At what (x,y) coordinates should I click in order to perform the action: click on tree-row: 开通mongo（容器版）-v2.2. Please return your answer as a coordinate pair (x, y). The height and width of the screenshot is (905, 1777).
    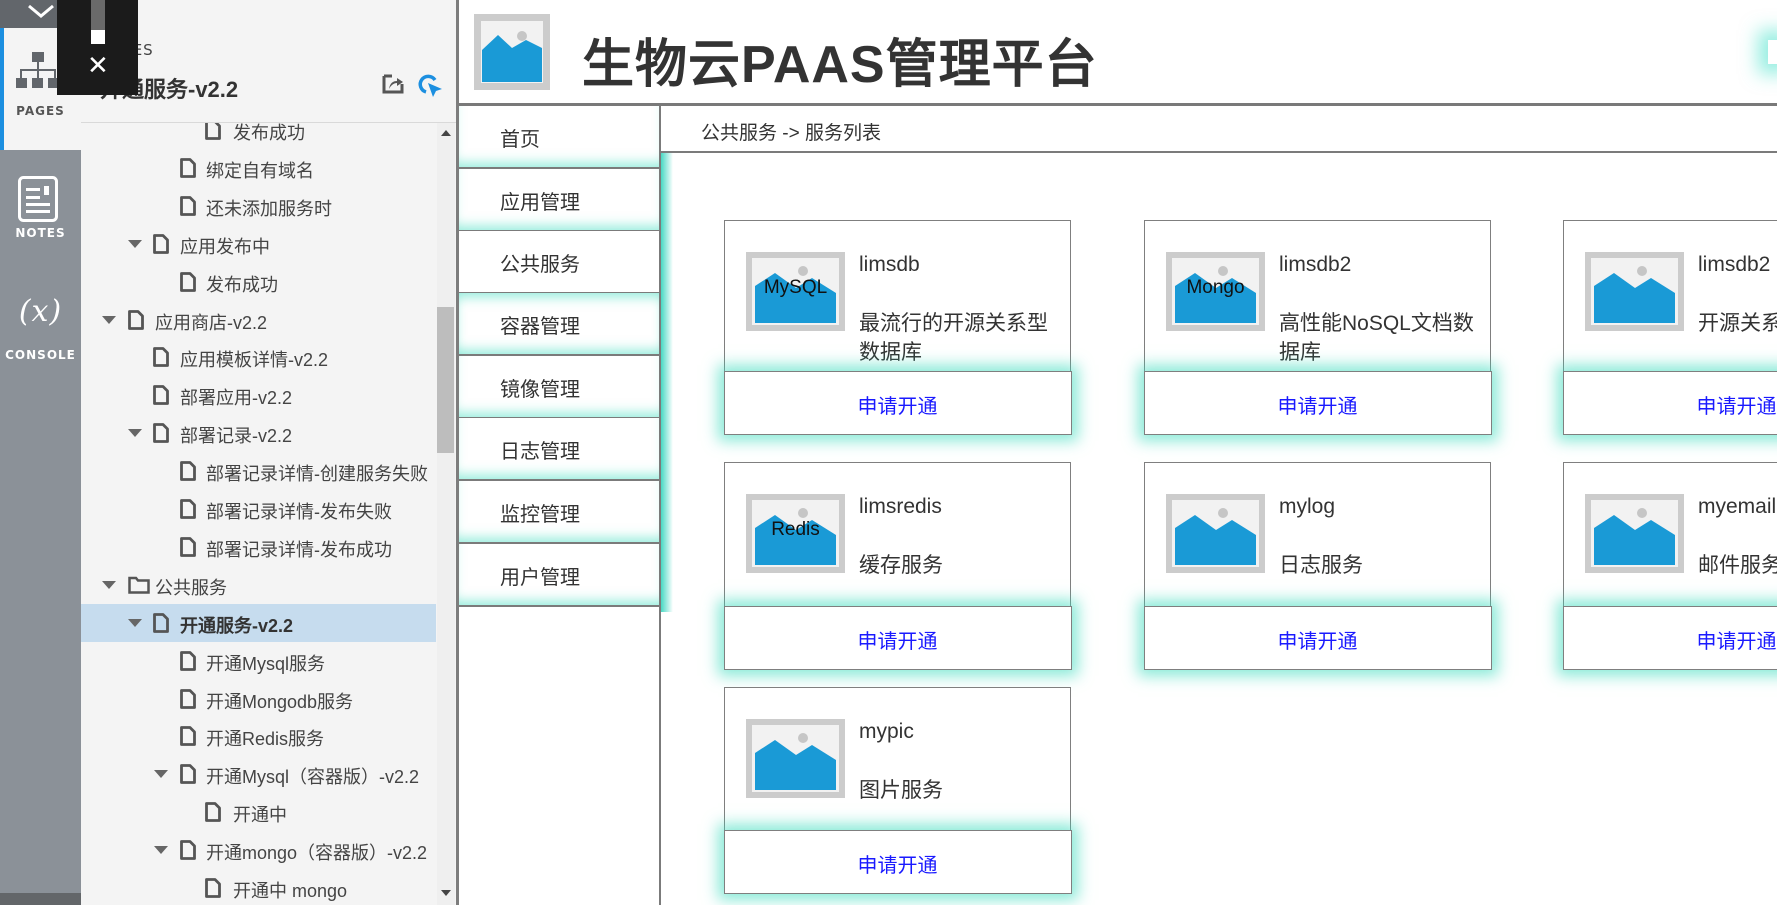
    Looking at the image, I should click on (258, 850).